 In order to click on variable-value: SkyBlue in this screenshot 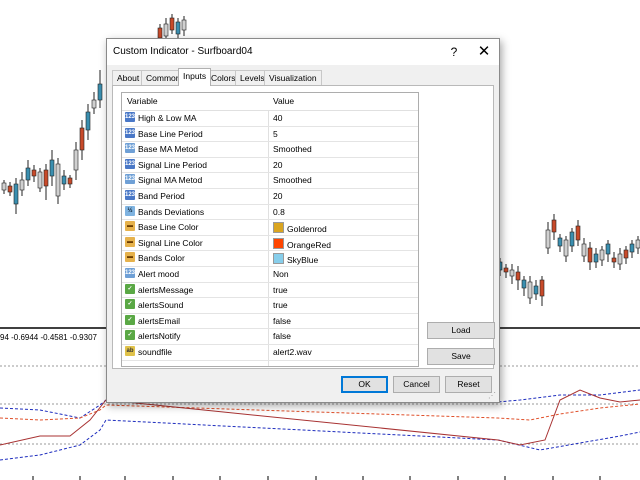, I will do `click(295, 259)`.